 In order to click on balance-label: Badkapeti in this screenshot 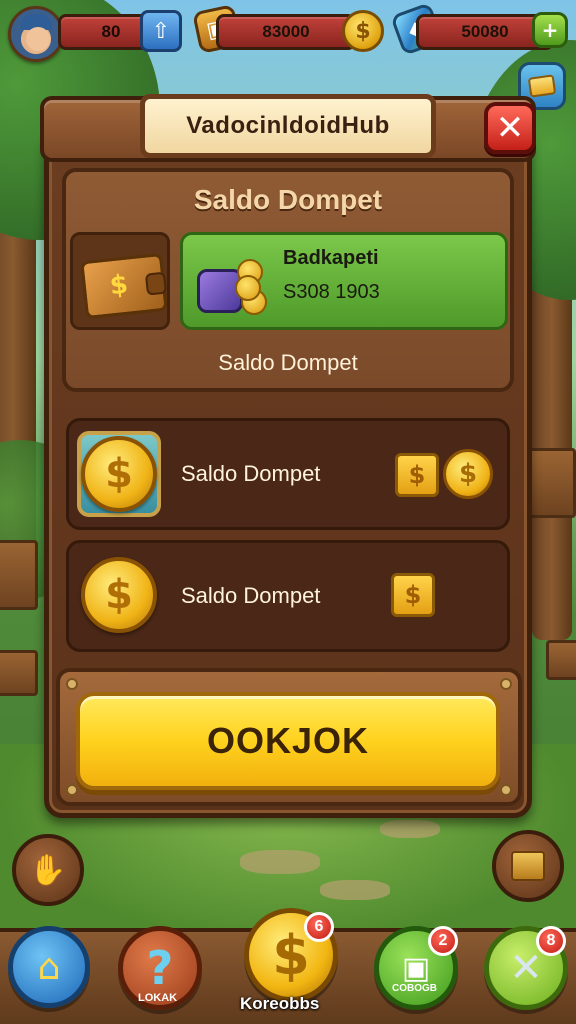, I will do `click(331, 258)`.